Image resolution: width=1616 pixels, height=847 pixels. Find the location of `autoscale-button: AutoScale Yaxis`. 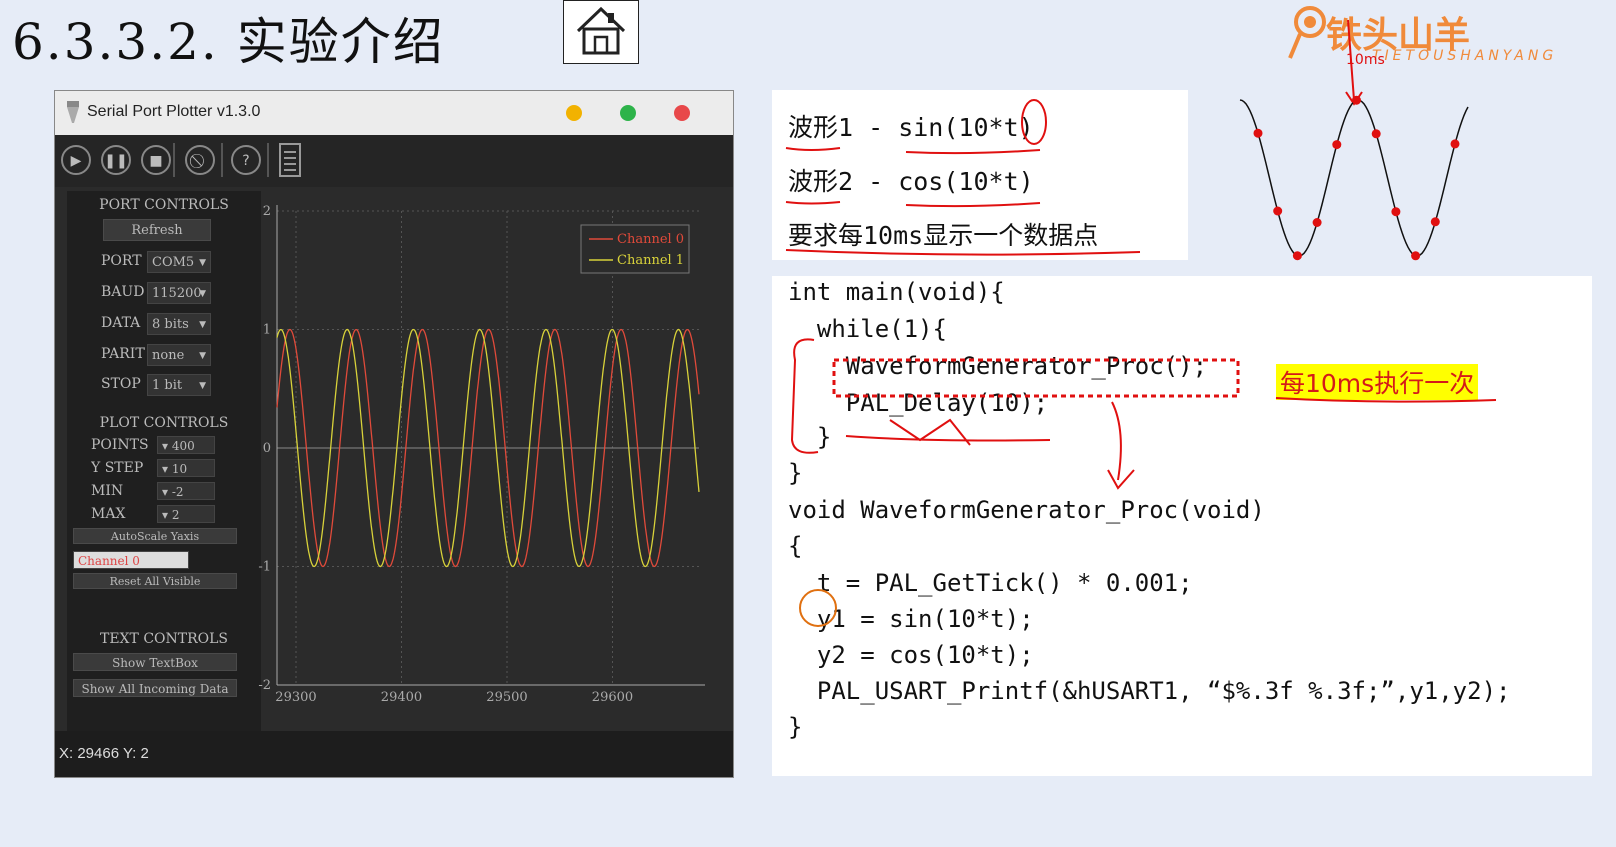

autoscale-button: AutoScale Yaxis is located at coordinates (155, 536).